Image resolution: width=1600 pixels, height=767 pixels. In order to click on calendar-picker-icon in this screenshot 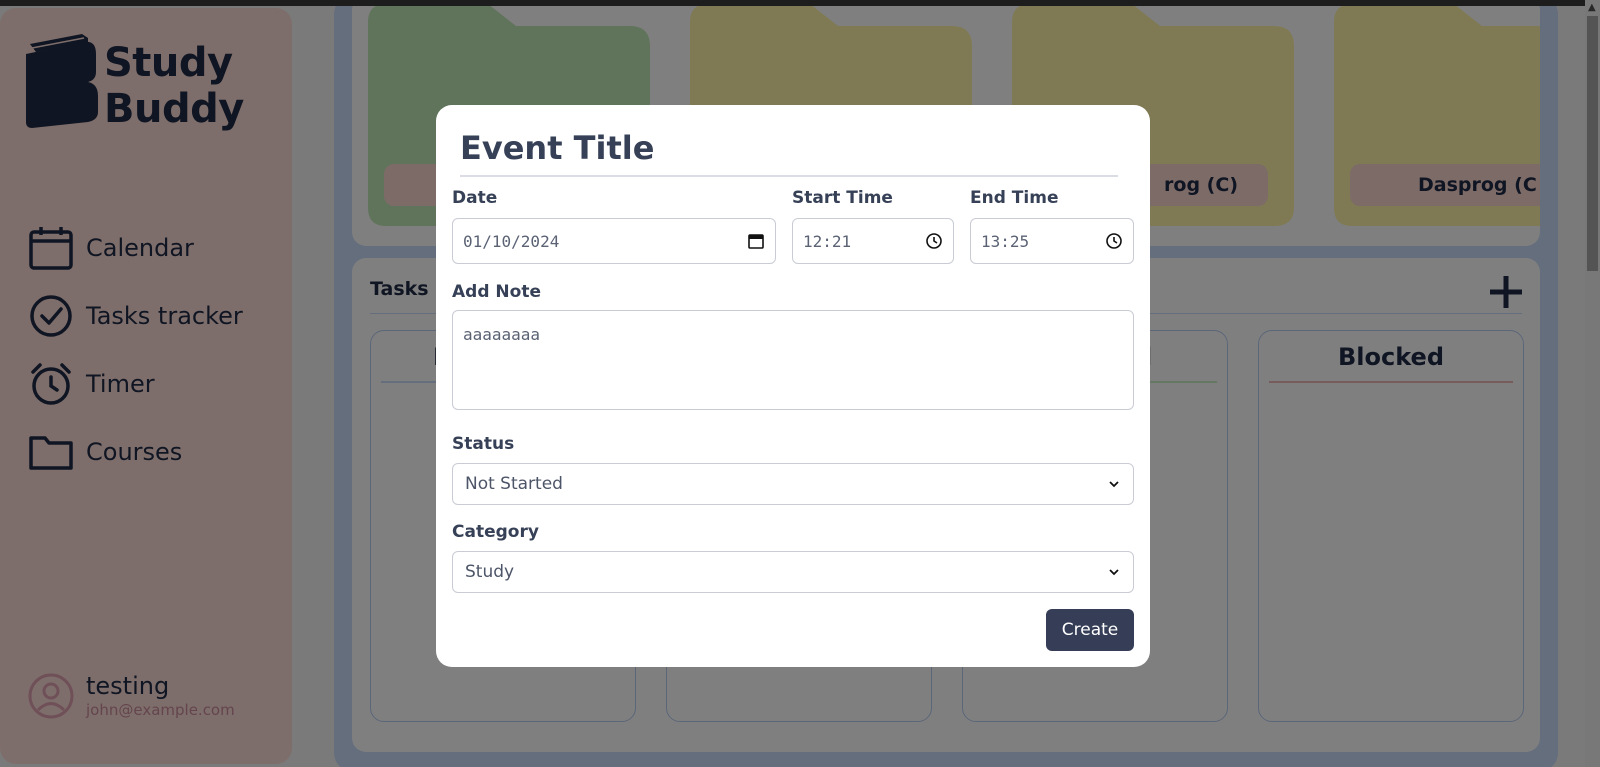, I will do `click(756, 241)`.